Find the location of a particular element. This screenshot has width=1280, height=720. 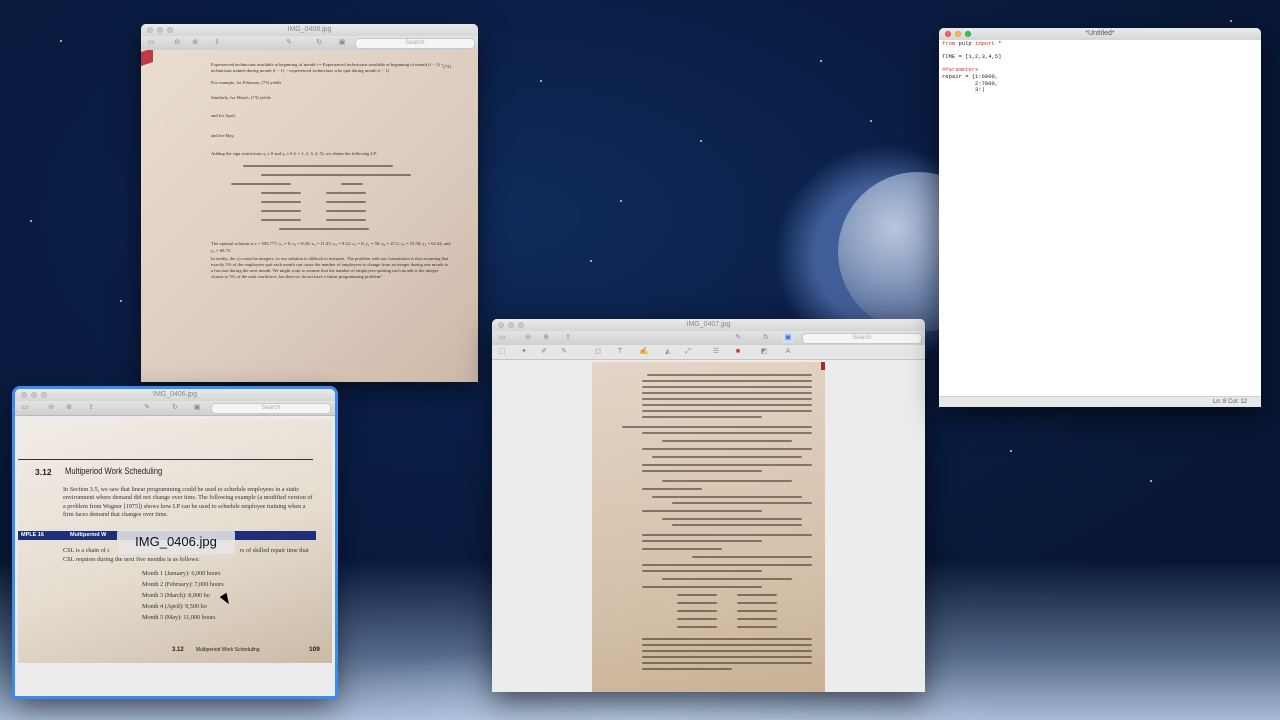

adjust-color-icon: ◭ is located at coordinates (668, 352).